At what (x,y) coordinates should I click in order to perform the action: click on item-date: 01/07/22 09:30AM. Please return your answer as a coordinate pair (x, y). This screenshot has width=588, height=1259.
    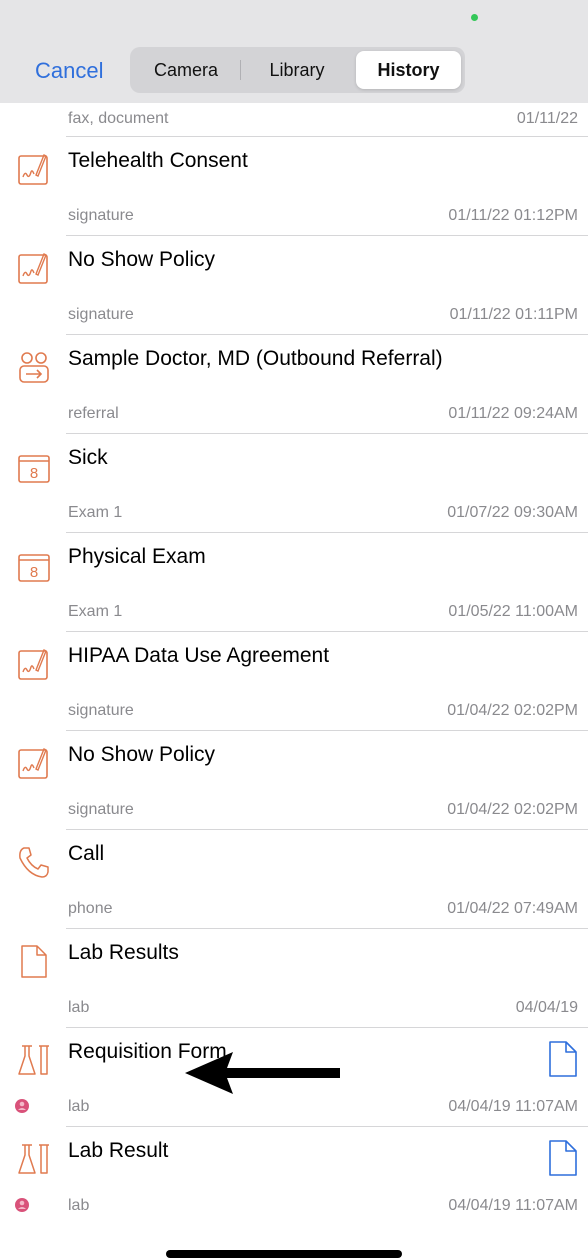
    Looking at the image, I should click on (512, 512).